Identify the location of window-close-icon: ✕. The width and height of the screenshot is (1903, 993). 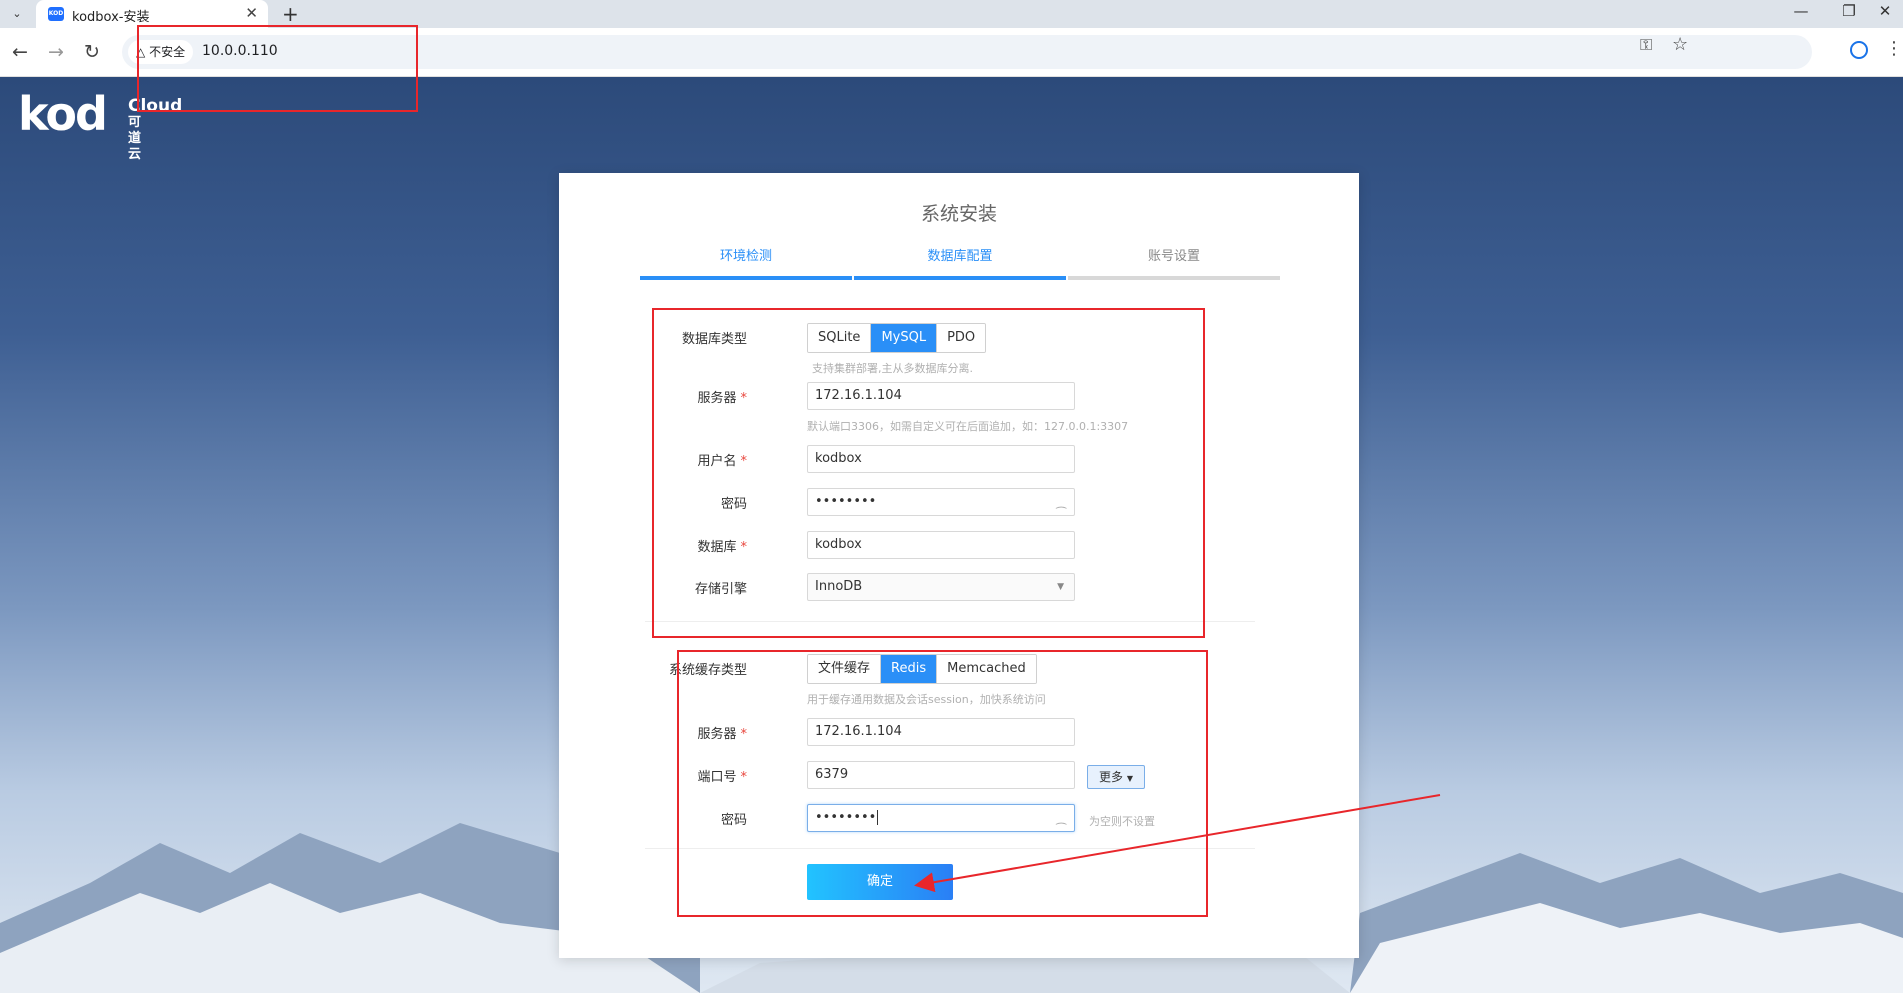
(1885, 11).